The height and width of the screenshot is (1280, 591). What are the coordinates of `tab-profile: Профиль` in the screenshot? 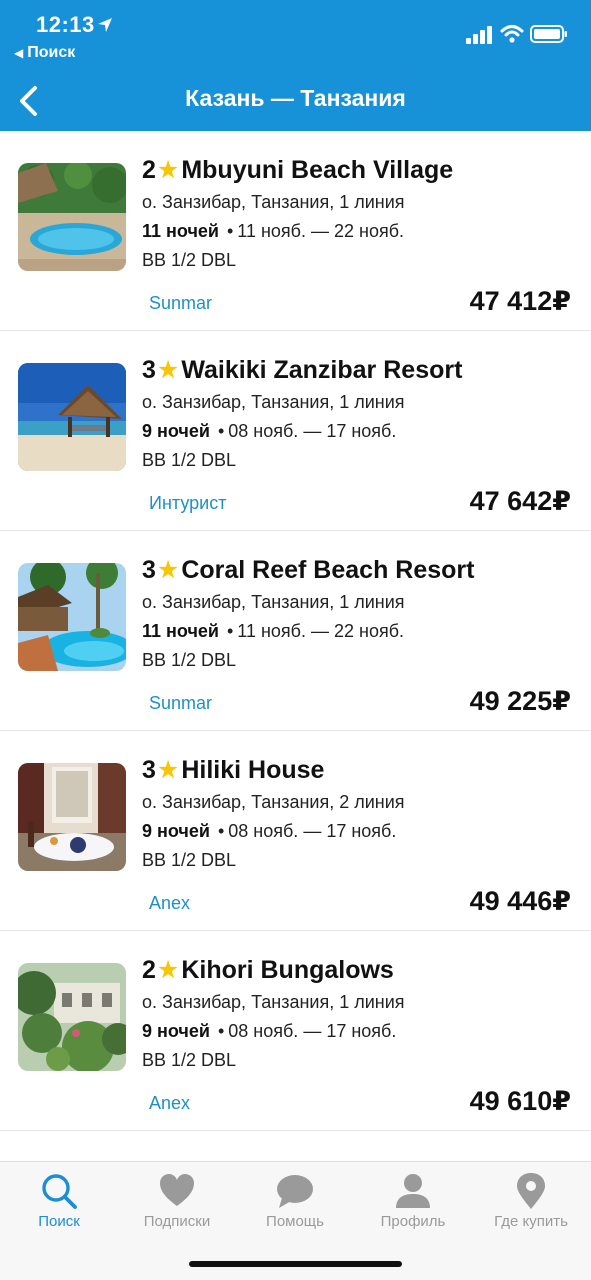 It's located at (413, 1202).